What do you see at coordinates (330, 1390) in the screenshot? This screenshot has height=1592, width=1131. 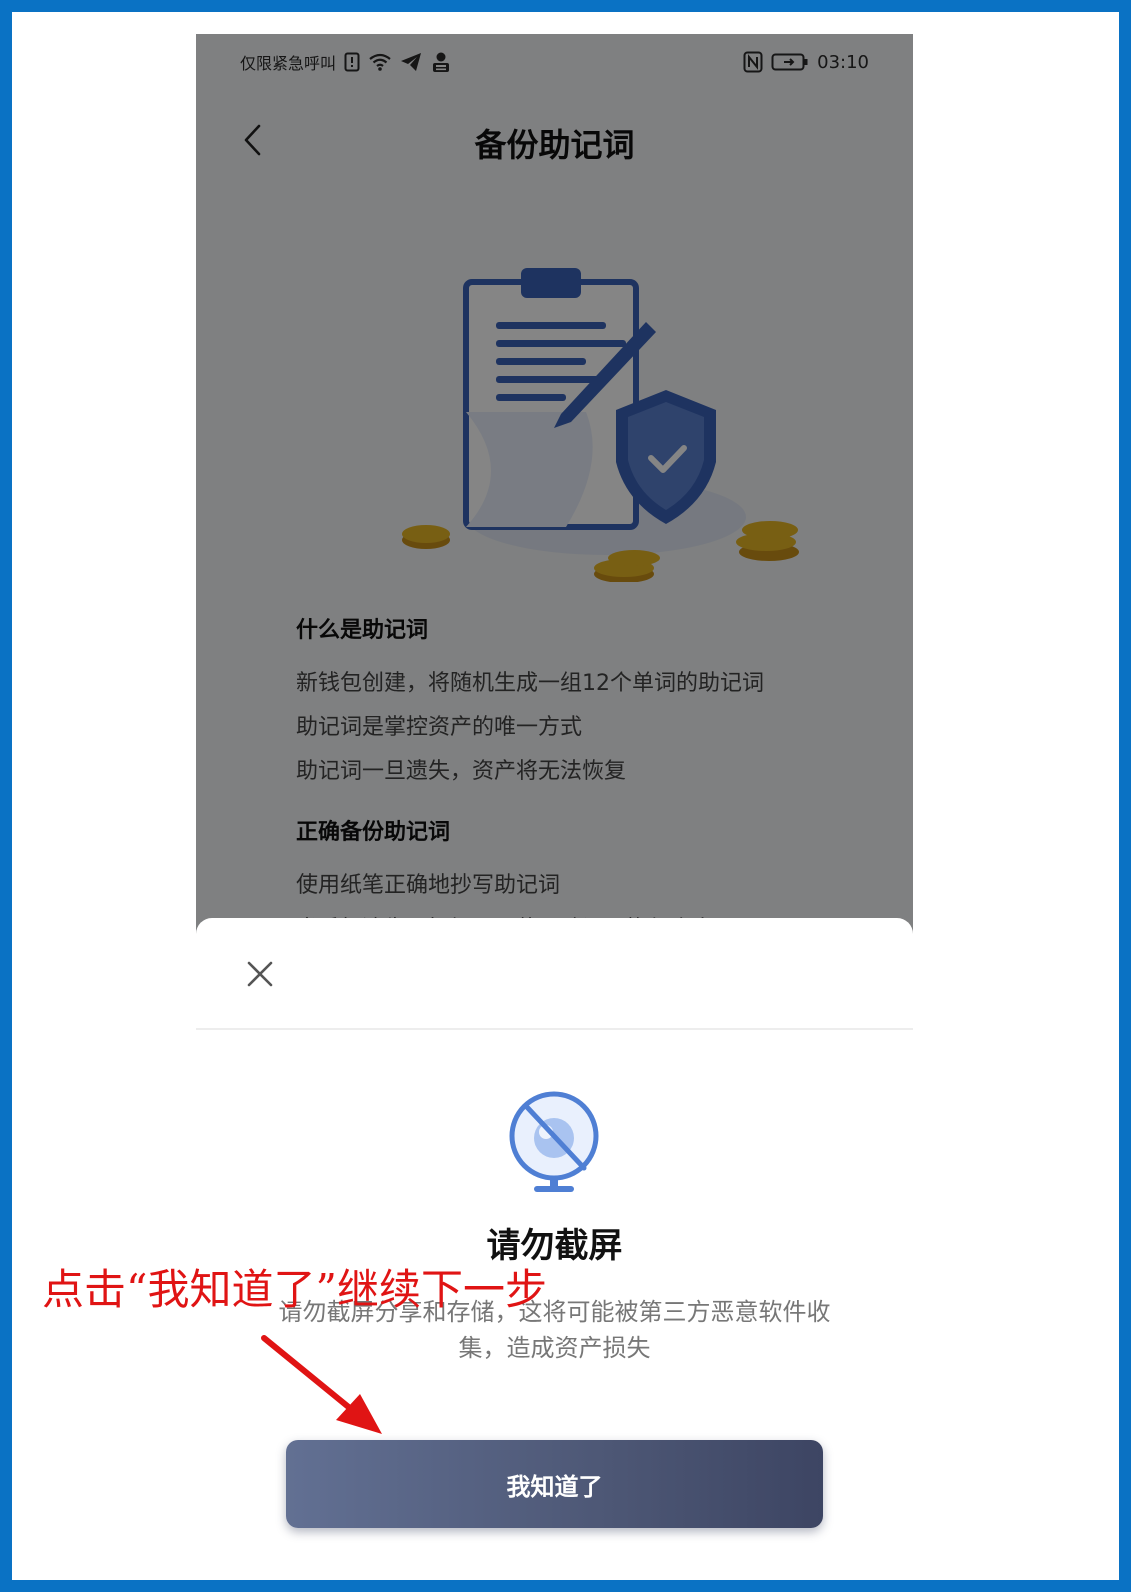 I see `annotation-arrow-icon` at bounding box center [330, 1390].